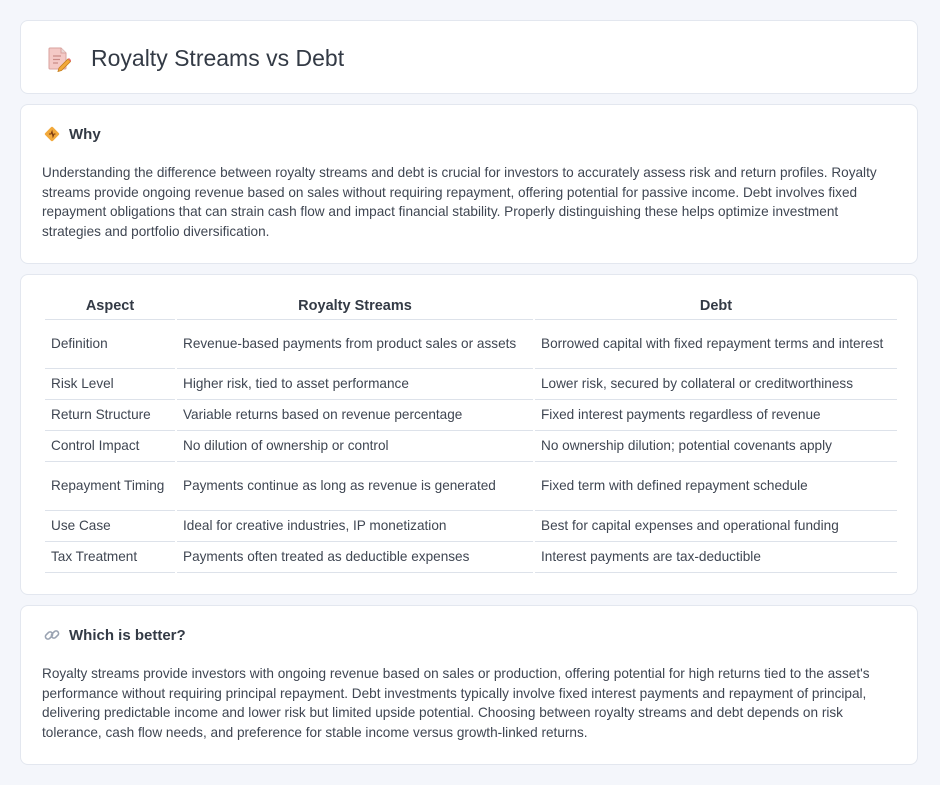 Image resolution: width=940 pixels, height=785 pixels. I want to click on diamond-signal-icon, so click(52, 134).